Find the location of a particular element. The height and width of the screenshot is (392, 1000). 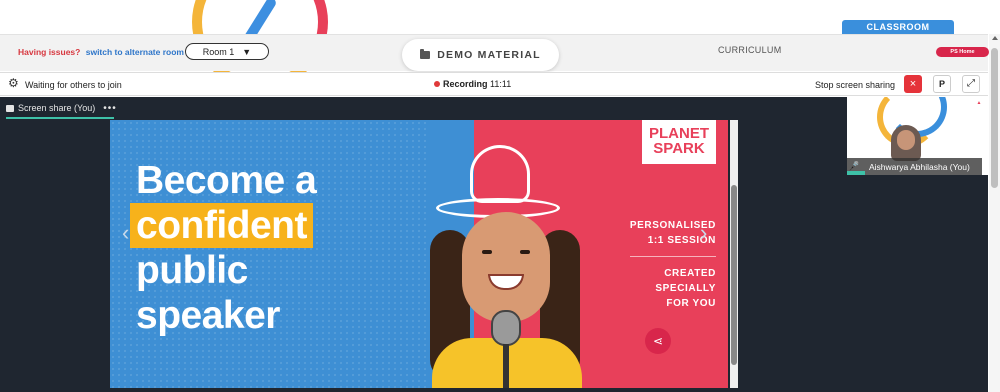

heading-line-4: speaker is located at coordinates (208, 315).